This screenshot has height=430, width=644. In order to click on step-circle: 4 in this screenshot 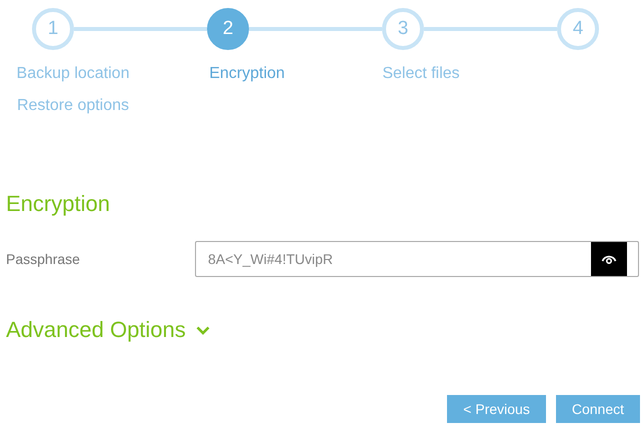, I will do `click(578, 29)`.